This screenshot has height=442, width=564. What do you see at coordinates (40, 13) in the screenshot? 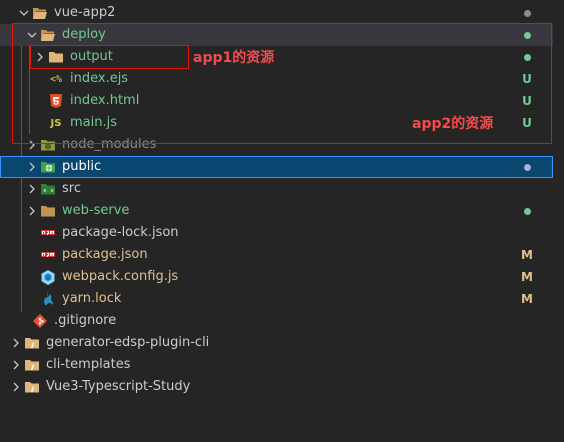
I see `folder-open-icon` at bounding box center [40, 13].